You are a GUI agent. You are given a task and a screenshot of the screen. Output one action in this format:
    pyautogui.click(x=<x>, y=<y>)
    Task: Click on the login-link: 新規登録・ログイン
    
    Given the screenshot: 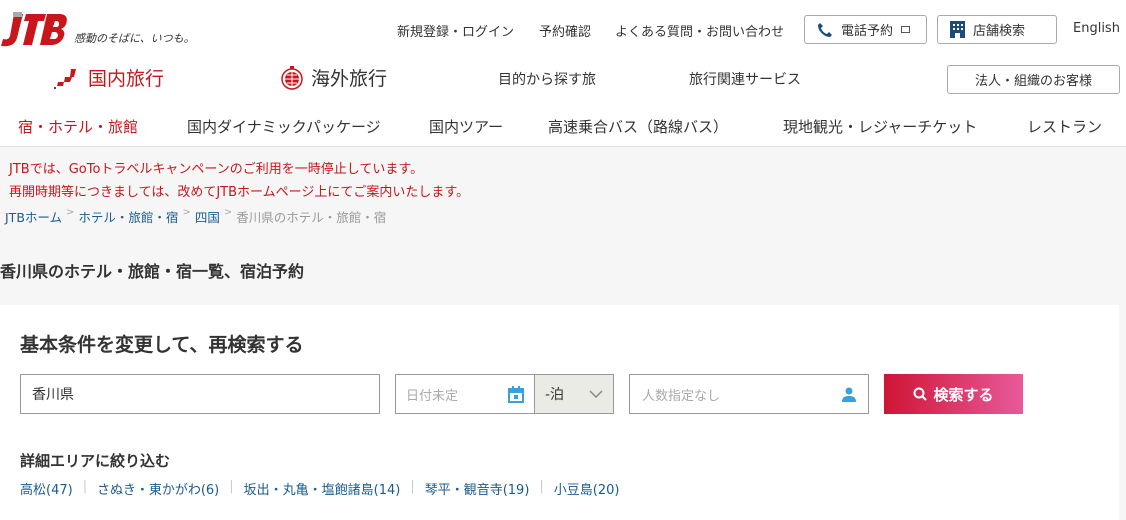 What is the action you would take?
    pyautogui.click(x=455, y=30)
    